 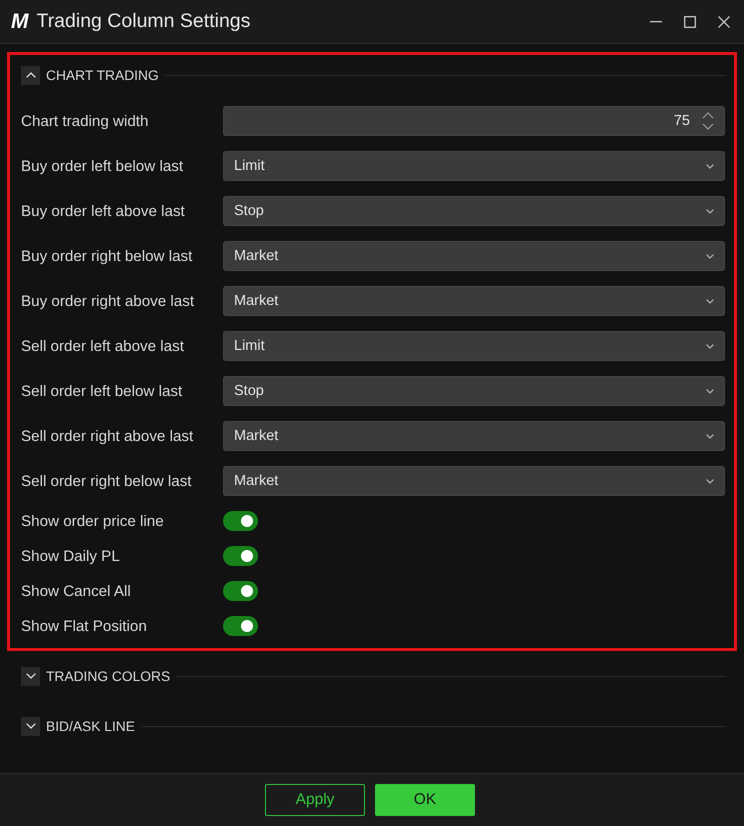 I want to click on setting-label: Sell order right above last, so click(x=107, y=436).